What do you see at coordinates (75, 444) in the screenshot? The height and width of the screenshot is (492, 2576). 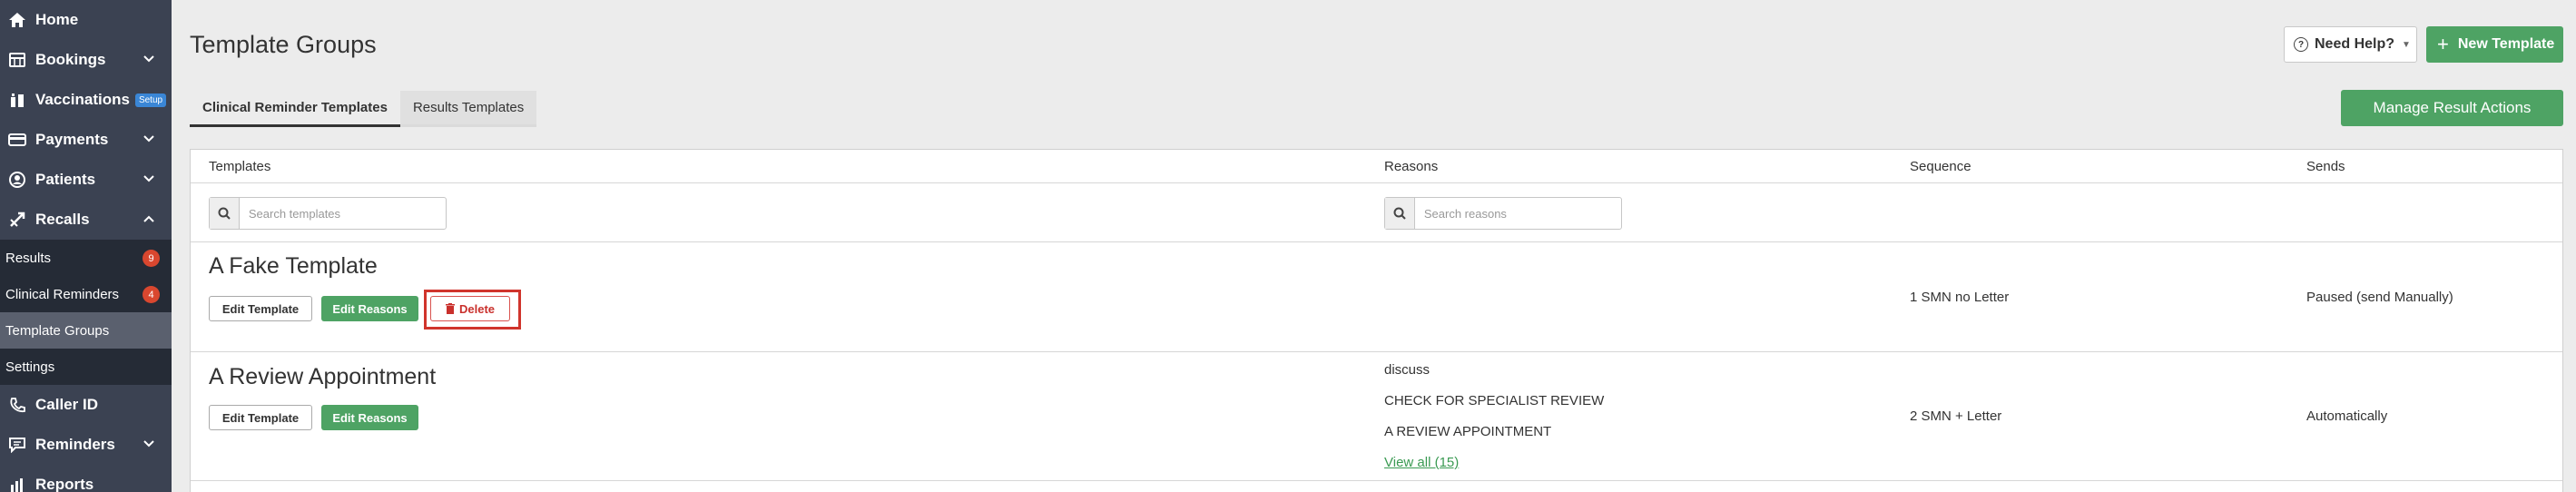 I see `nav-reminders-label: Reminders` at bounding box center [75, 444].